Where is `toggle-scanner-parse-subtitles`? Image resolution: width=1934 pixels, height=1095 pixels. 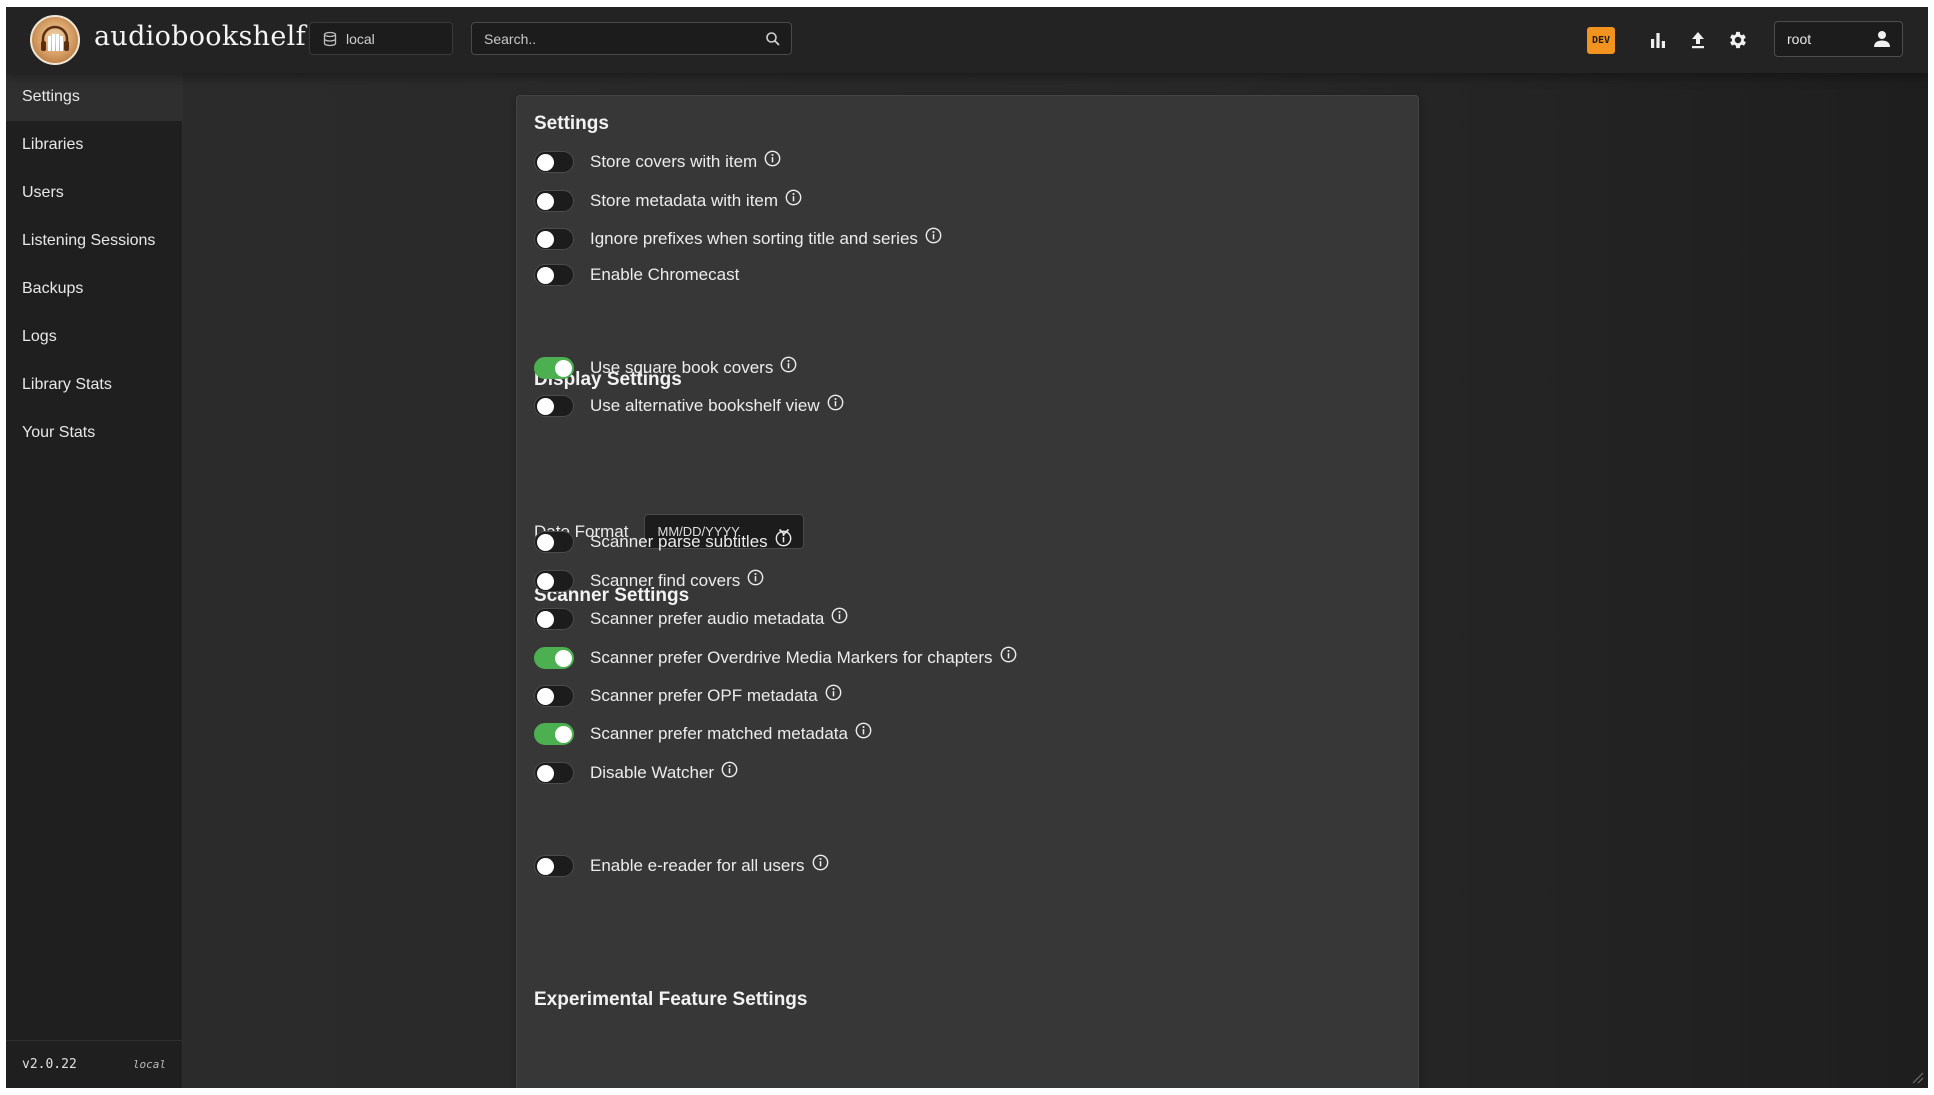
toggle-scanner-parse-subtitles is located at coordinates (554, 542).